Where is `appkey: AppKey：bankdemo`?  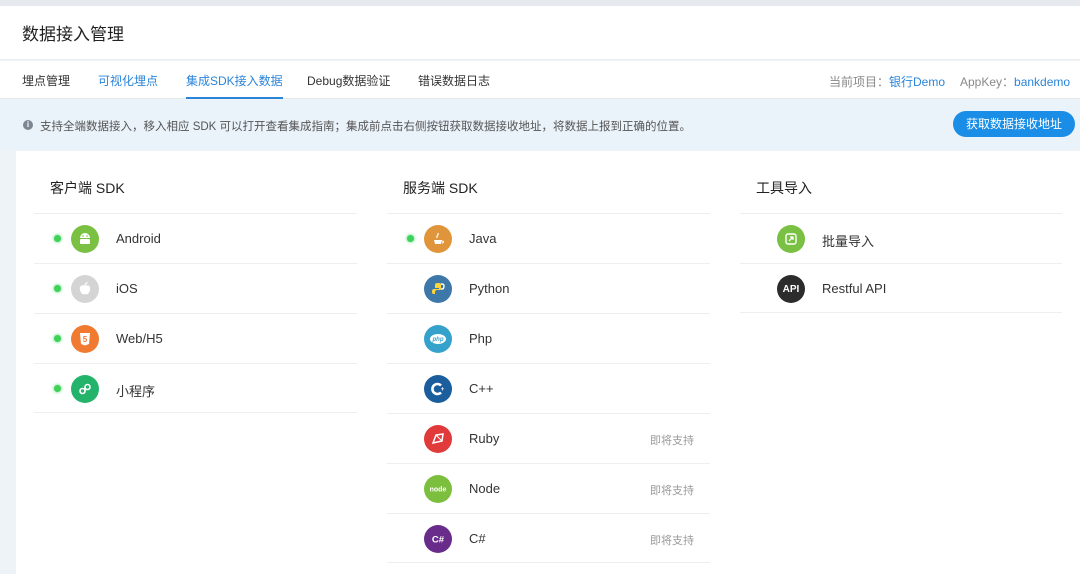
appkey: AppKey：bankdemo is located at coordinates (1015, 81).